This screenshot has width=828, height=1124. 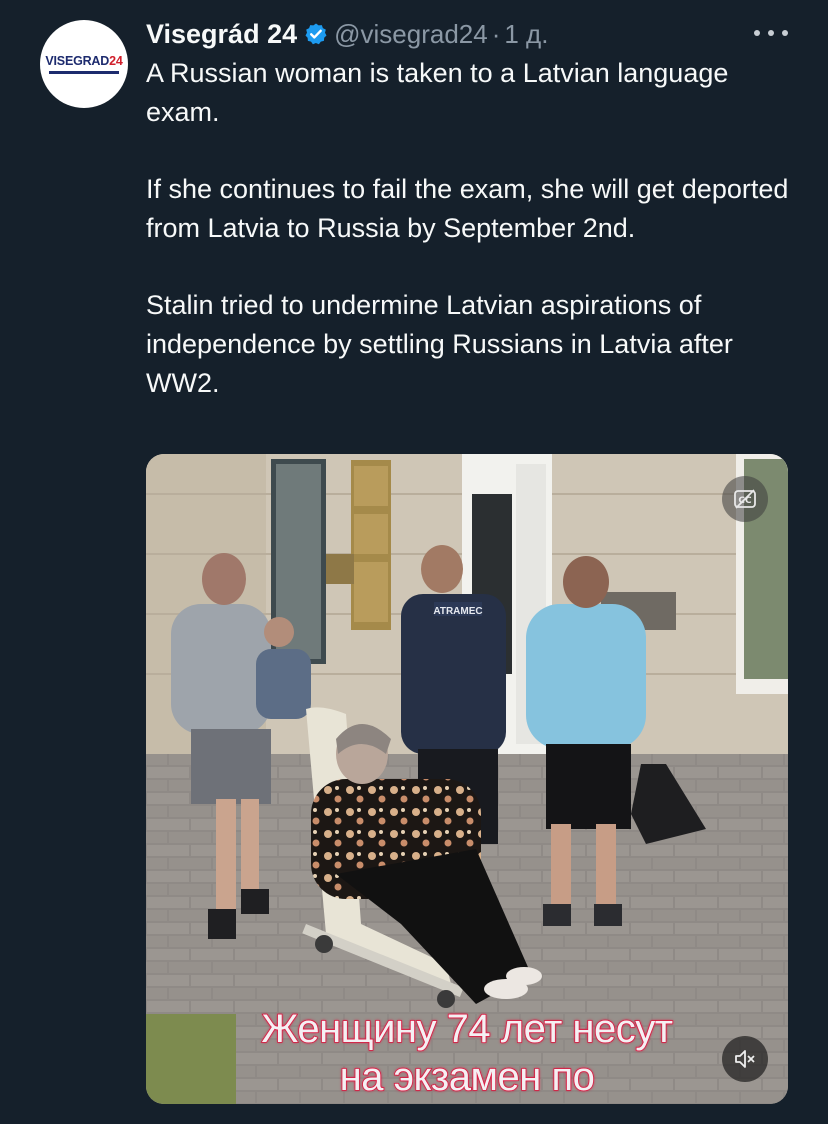 I want to click on security-guard, so click(x=453, y=674).